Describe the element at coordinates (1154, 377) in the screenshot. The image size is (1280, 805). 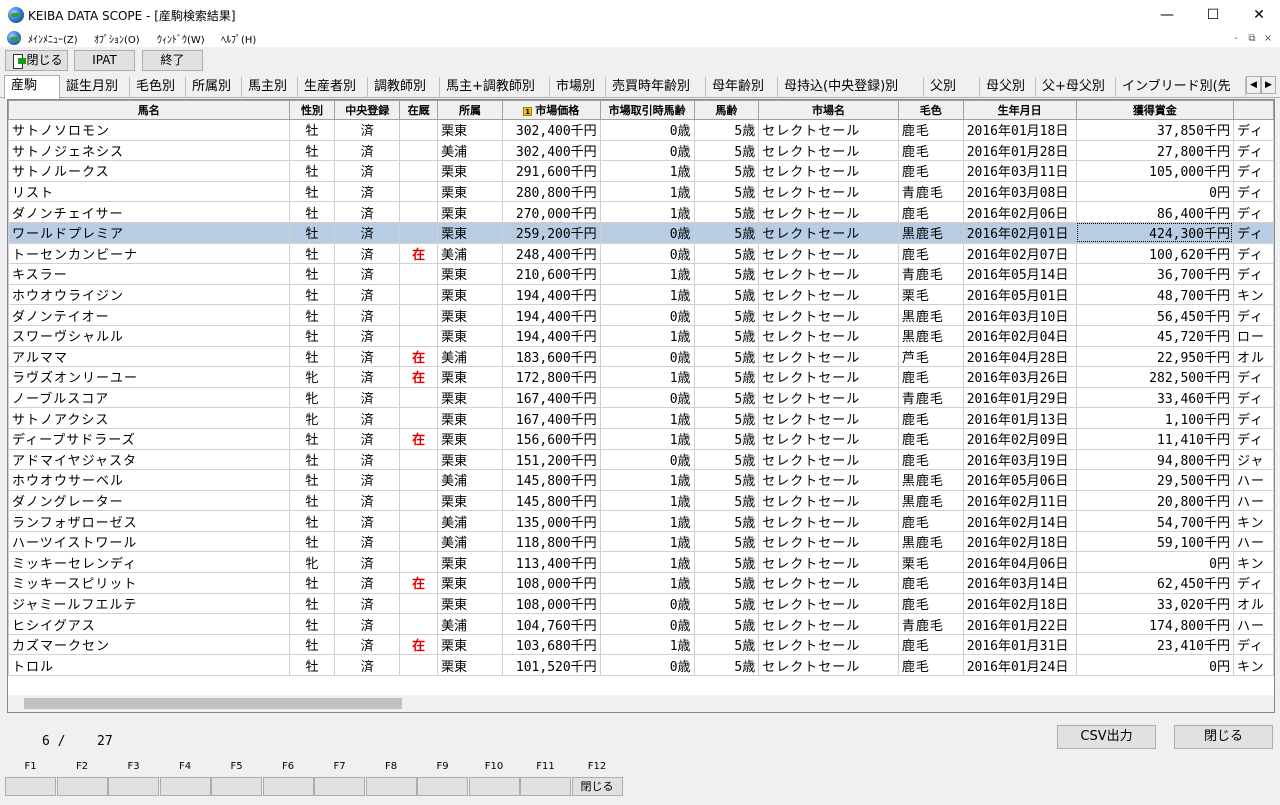
I see `cell-earnings: 282,500千円` at that location.